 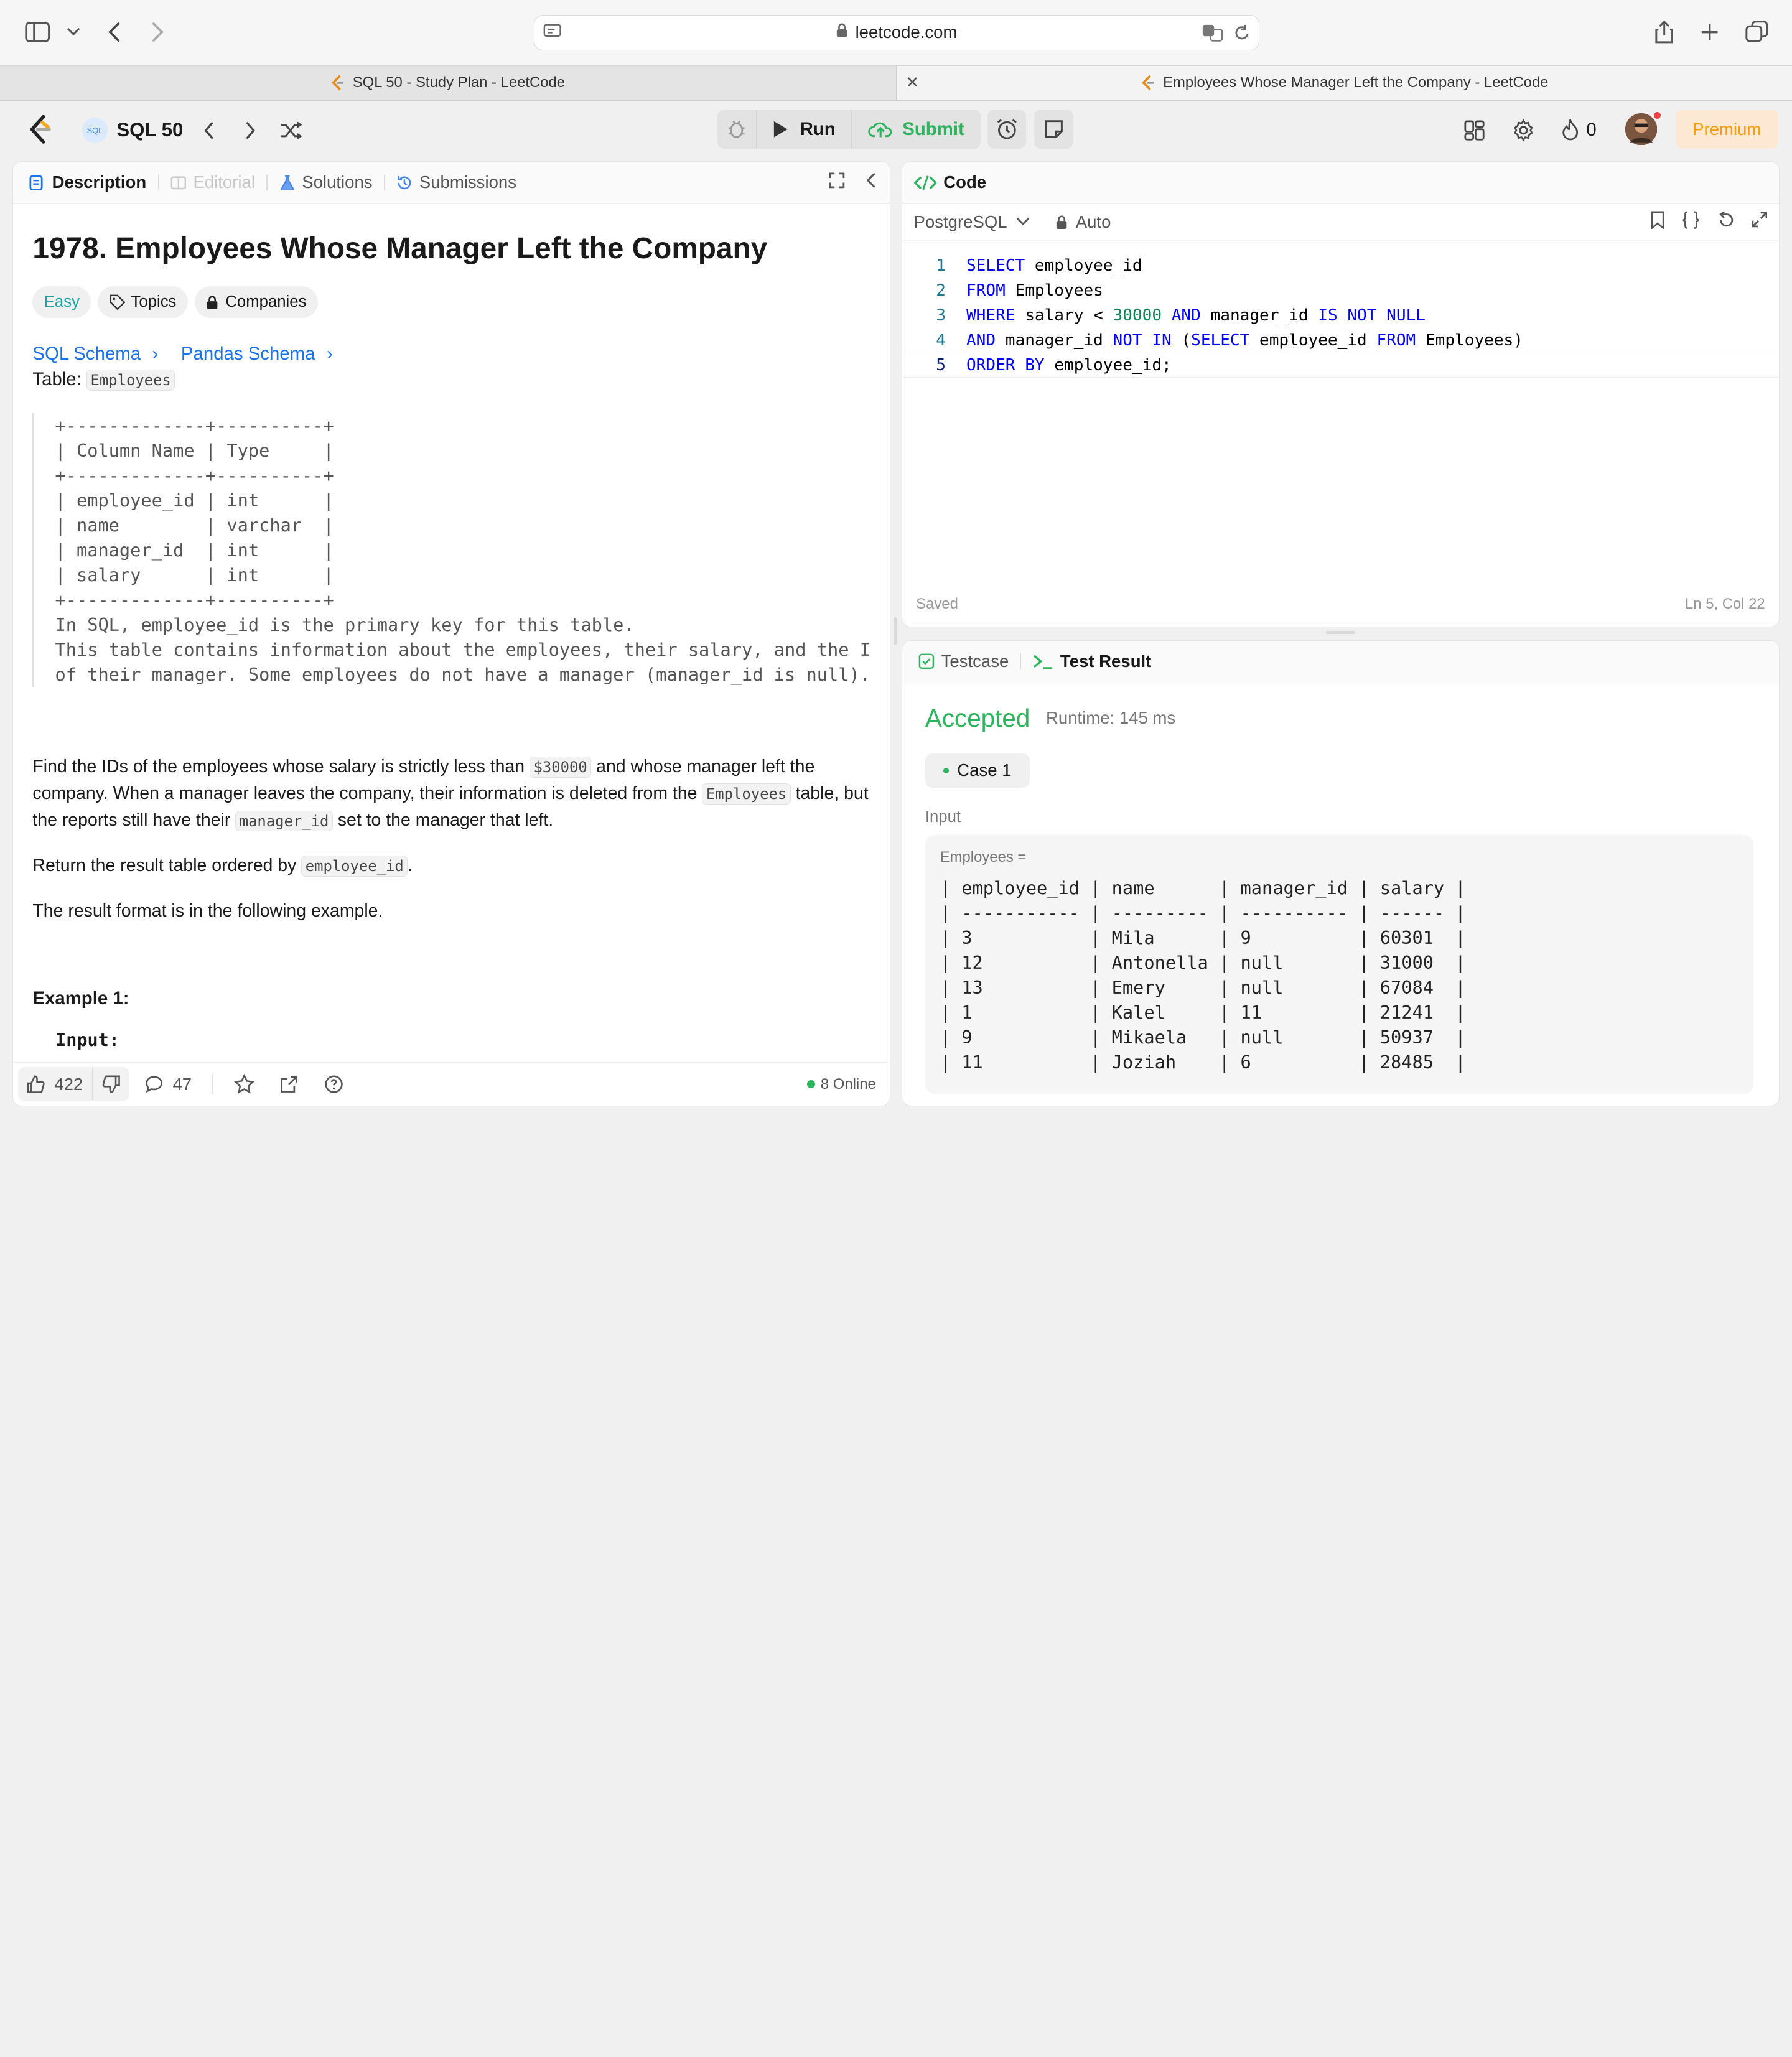 What do you see at coordinates (913, 82) in the screenshot?
I see `close-icon: ✕` at bounding box center [913, 82].